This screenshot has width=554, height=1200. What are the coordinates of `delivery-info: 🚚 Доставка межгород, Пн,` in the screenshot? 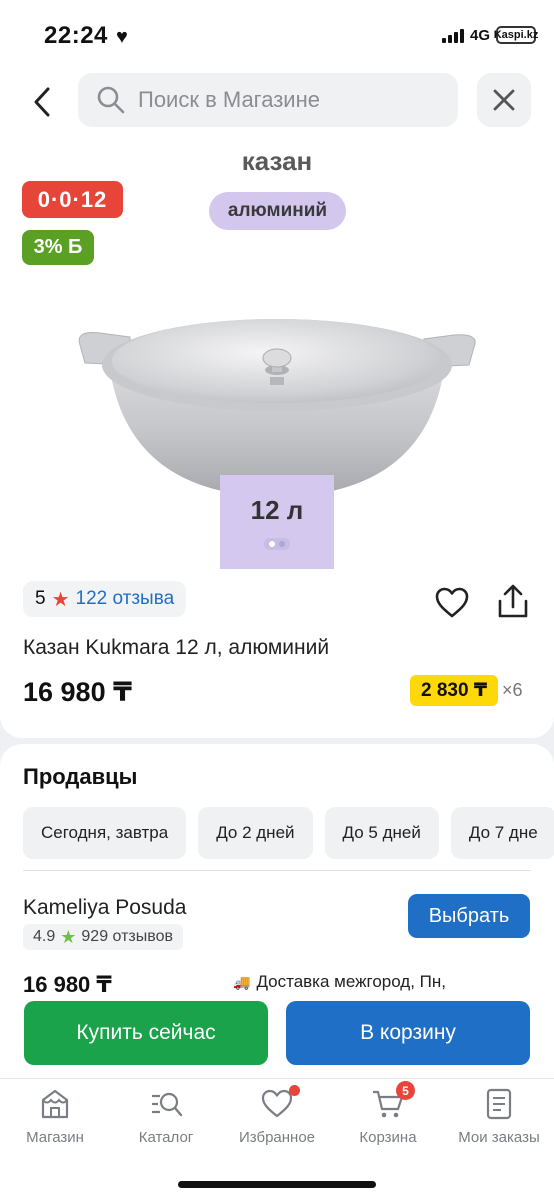 It's located at (339, 982).